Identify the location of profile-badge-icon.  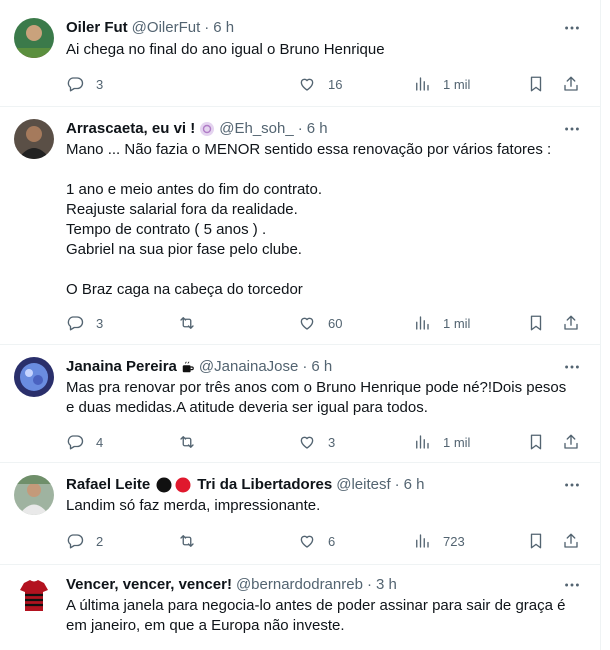
(207, 129).